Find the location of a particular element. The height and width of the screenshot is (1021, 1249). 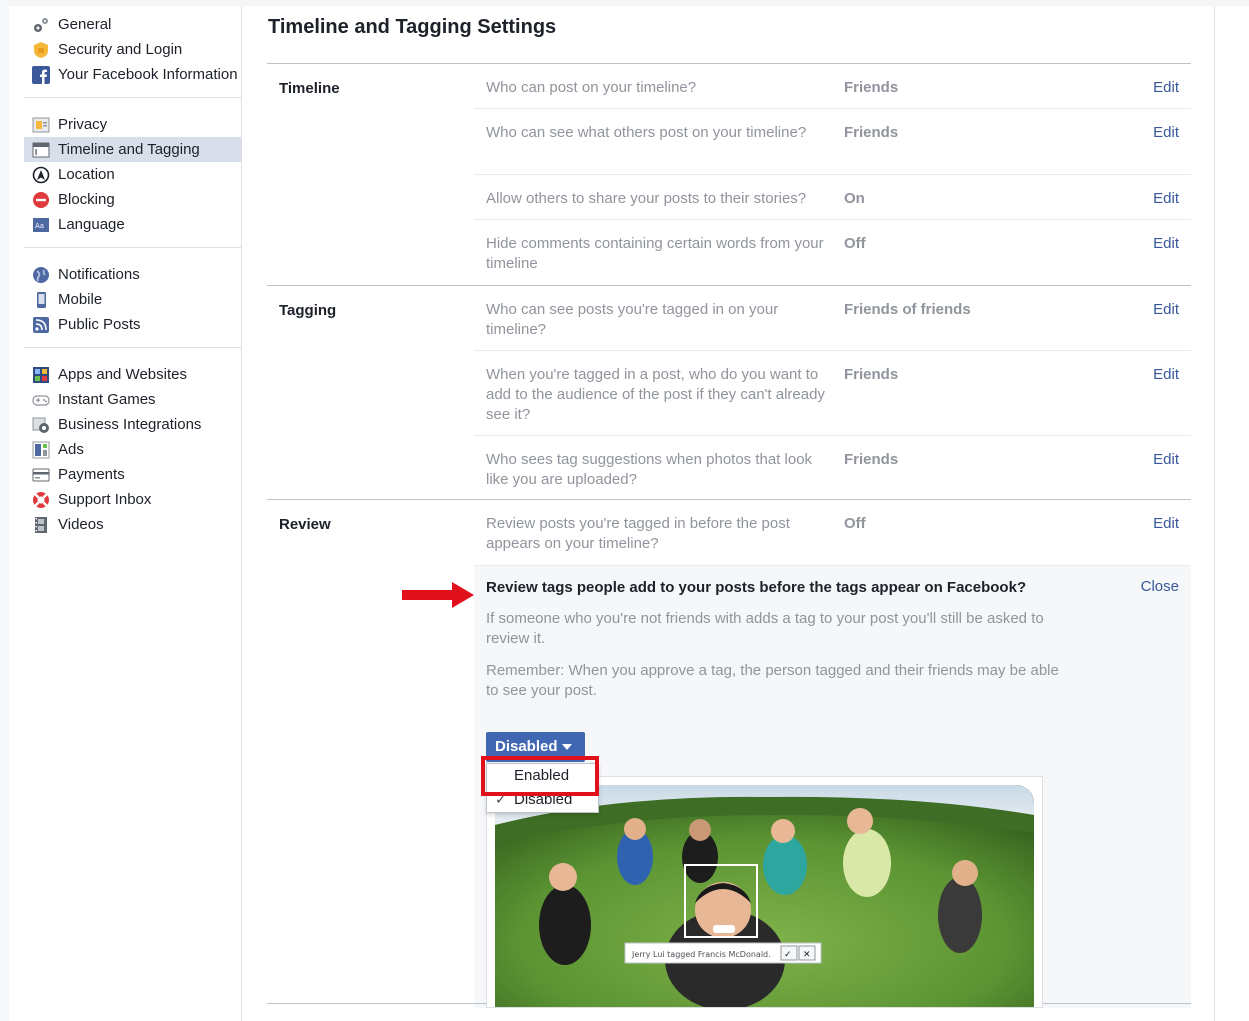

section-label: Tagging is located at coordinates (308, 310).